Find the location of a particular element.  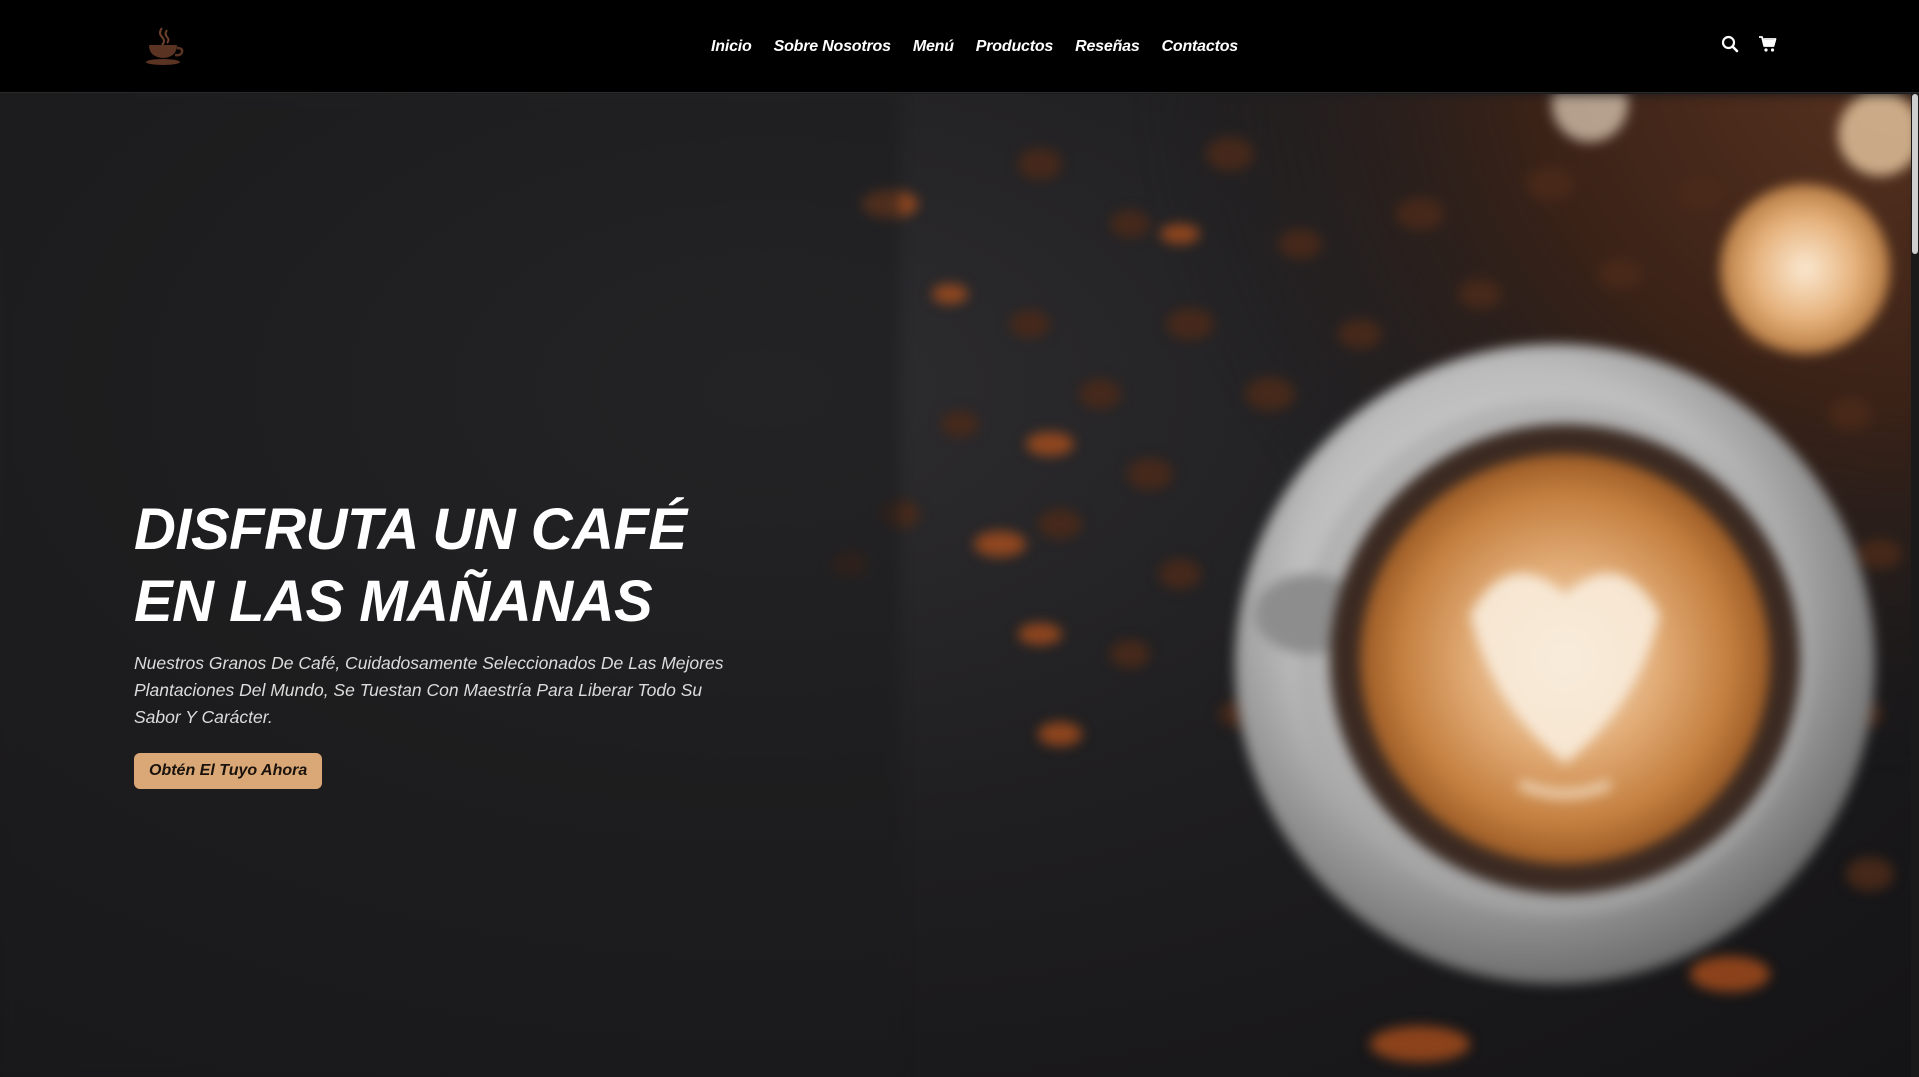

nav-link-sobre-nosotros: Sobre Nosotros is located at coordinates (832, 47).